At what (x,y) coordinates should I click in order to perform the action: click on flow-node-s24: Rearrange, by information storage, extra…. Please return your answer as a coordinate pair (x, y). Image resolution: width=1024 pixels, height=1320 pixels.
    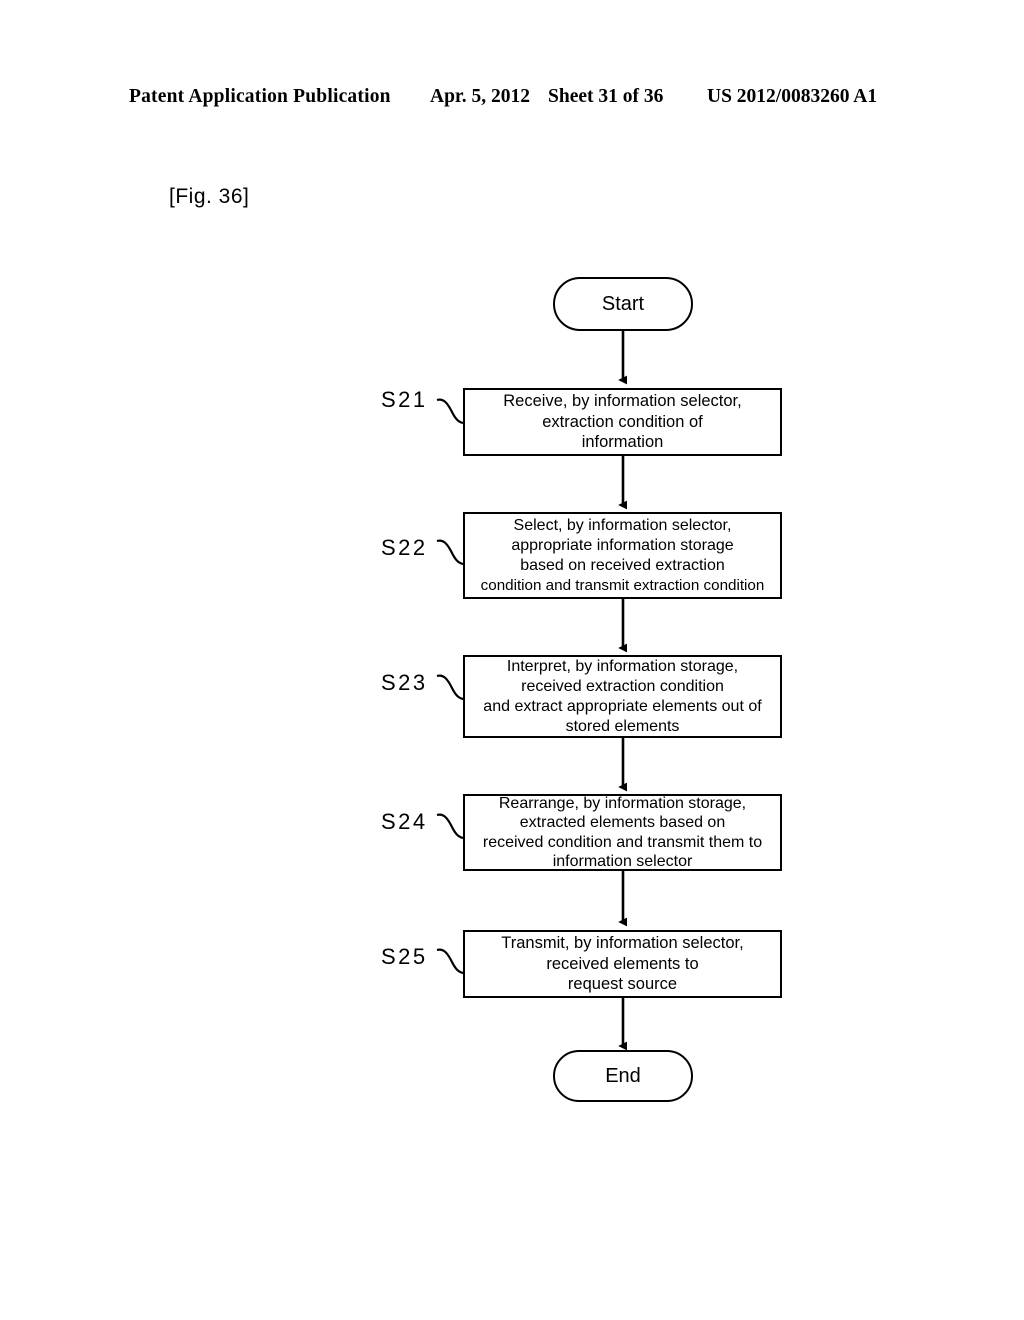
    Looking at the image, I should click on (622, 832).